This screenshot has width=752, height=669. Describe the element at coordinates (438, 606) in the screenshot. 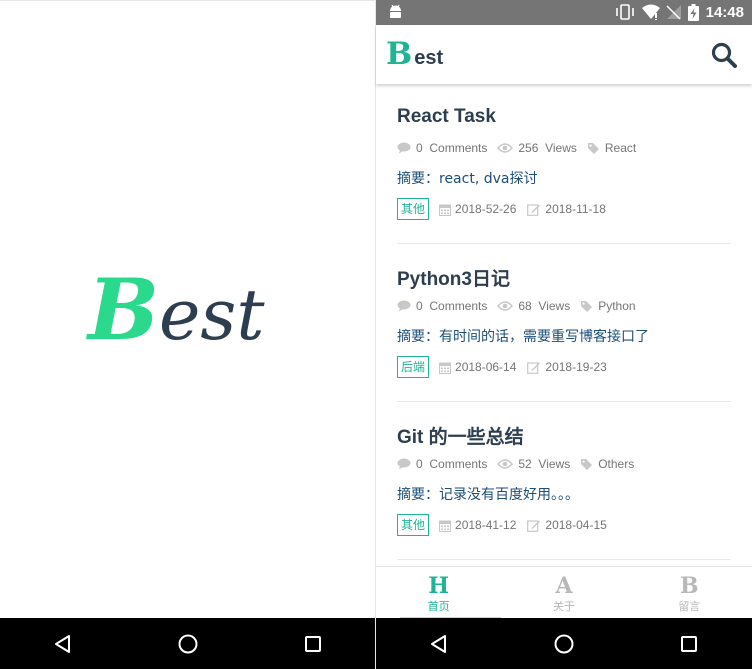

I see `tab-label: 首页` at that location.